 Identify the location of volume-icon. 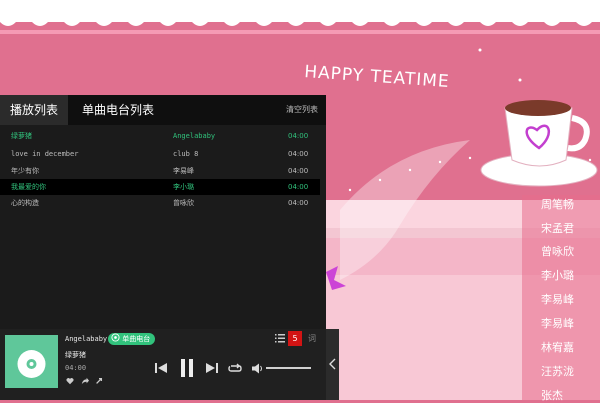
(257, 368).